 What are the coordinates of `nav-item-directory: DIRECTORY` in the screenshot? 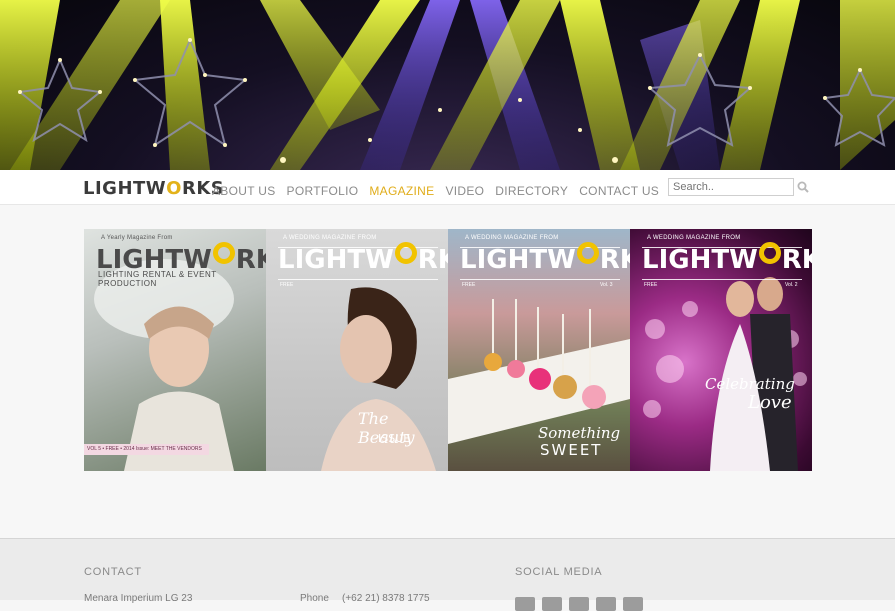 It's located at (531, 191).